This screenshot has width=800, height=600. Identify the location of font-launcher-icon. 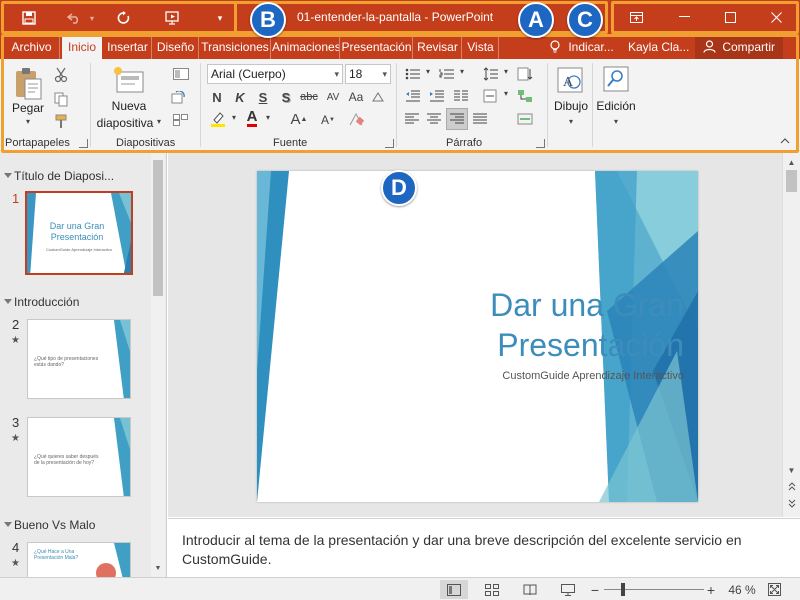
(389, 143).